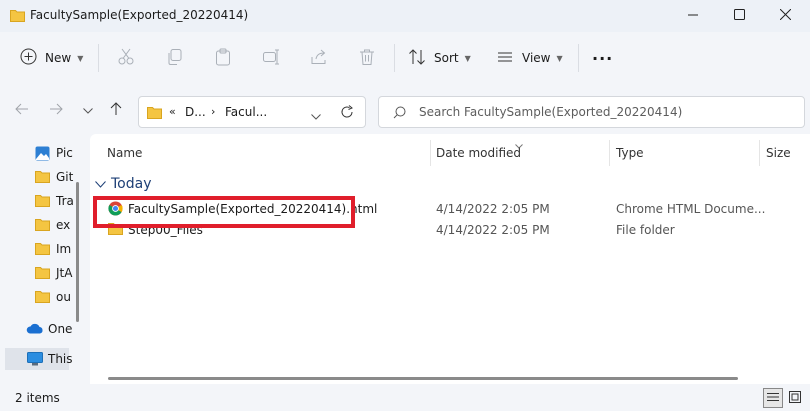 Image resolution: width=810 pixels, height=411 pixels. I want to click on onedrive-icon, so click(35, 330).